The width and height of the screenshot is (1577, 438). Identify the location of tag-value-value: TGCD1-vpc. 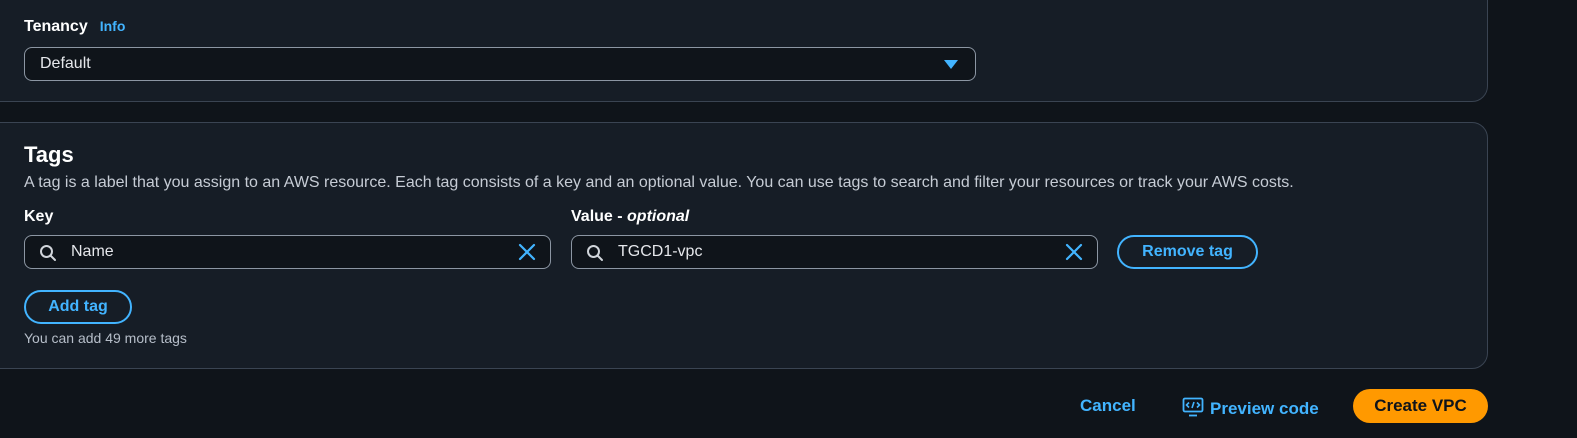
(660, 251).